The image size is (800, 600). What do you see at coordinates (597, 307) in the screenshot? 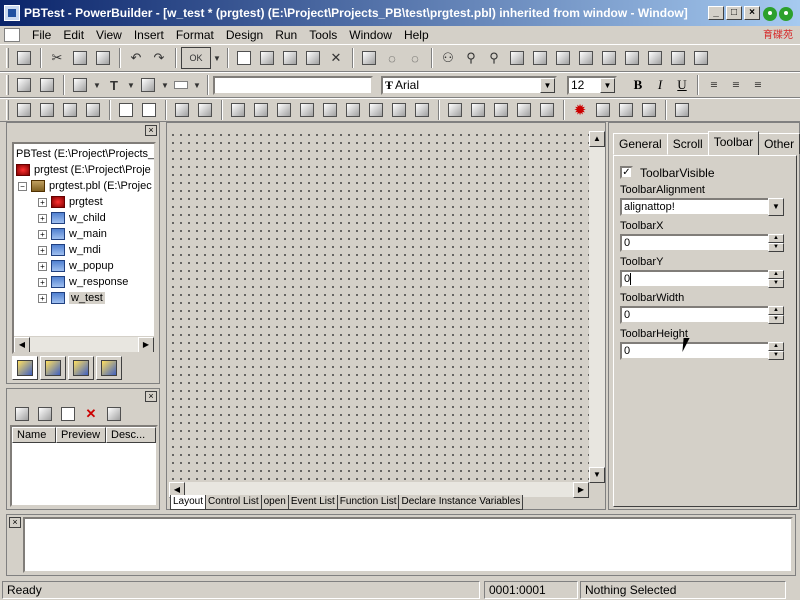
I see `canvas-vertical-scrollbar: ▲ ▼` at bounding box center [597, 307].